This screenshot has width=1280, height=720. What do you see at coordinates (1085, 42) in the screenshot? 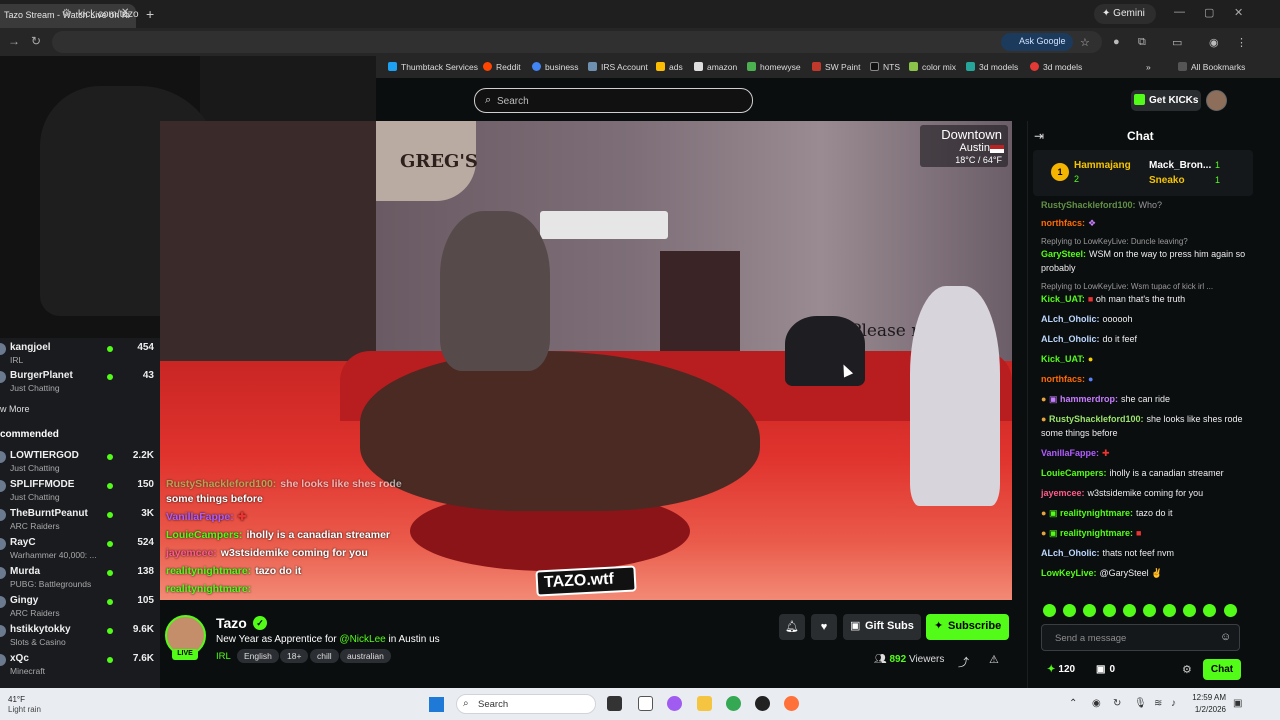
I see `bookmark-star-icon: ☆` at bounding box center [1085, 42].